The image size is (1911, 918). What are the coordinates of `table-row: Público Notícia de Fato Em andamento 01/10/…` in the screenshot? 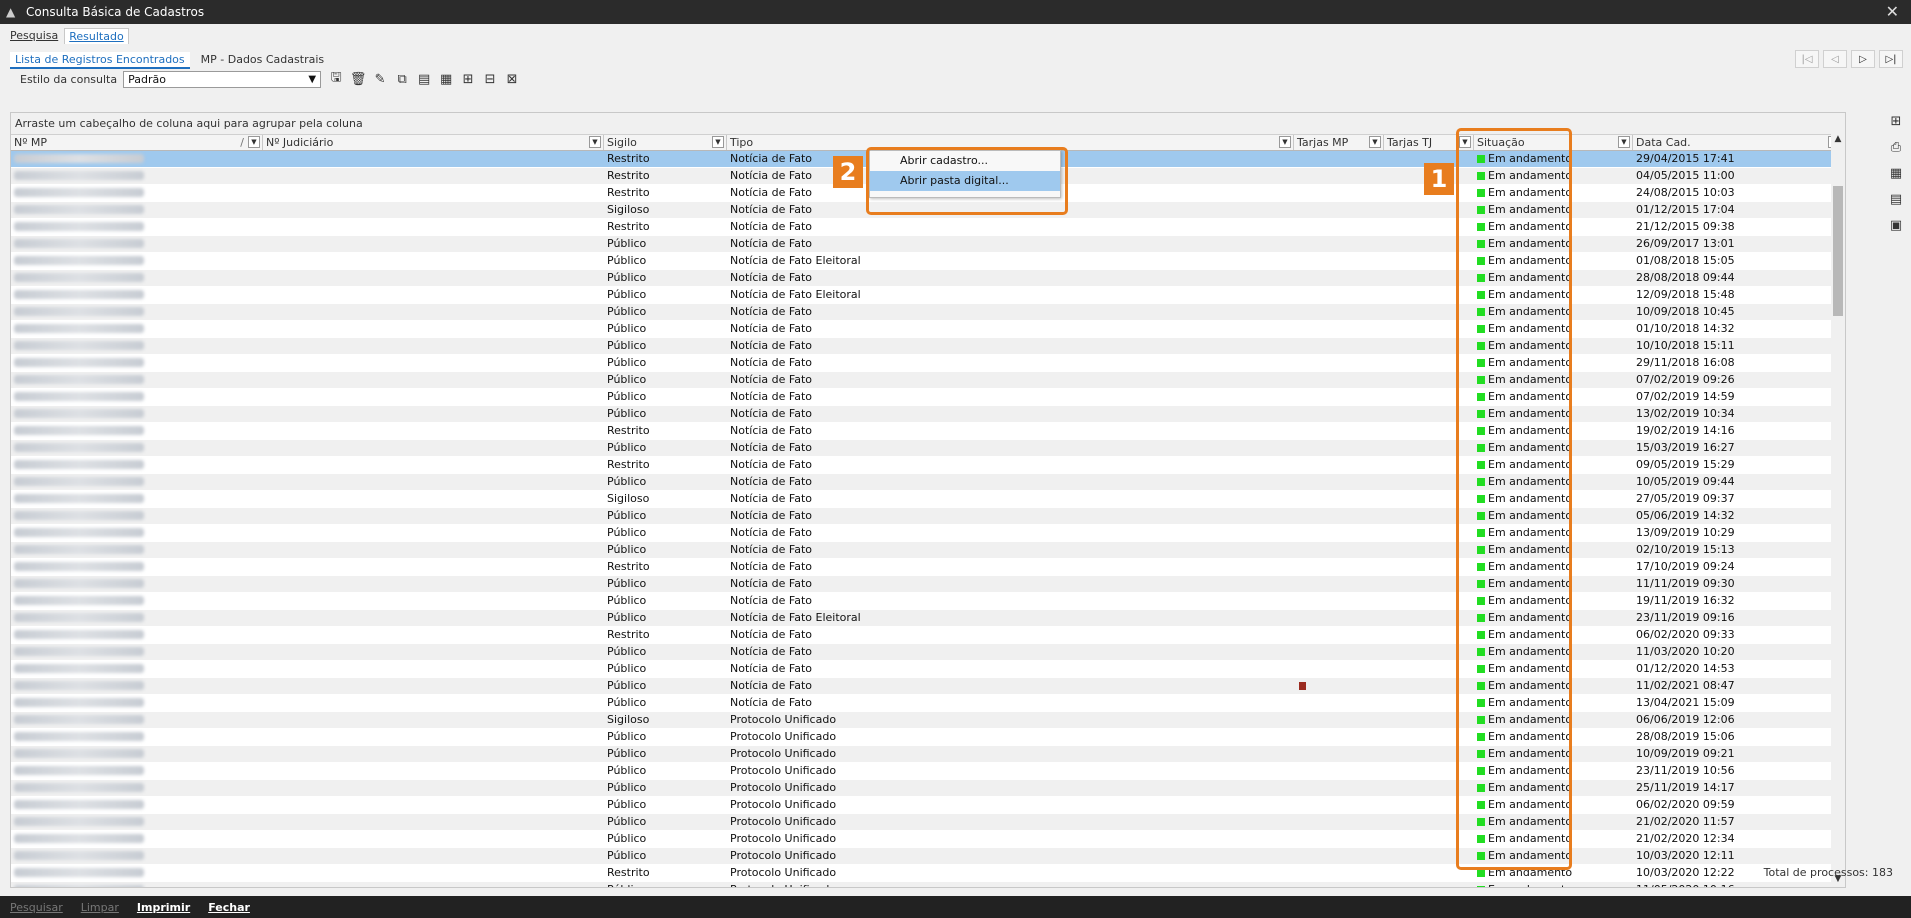 It's located at (928, 329).